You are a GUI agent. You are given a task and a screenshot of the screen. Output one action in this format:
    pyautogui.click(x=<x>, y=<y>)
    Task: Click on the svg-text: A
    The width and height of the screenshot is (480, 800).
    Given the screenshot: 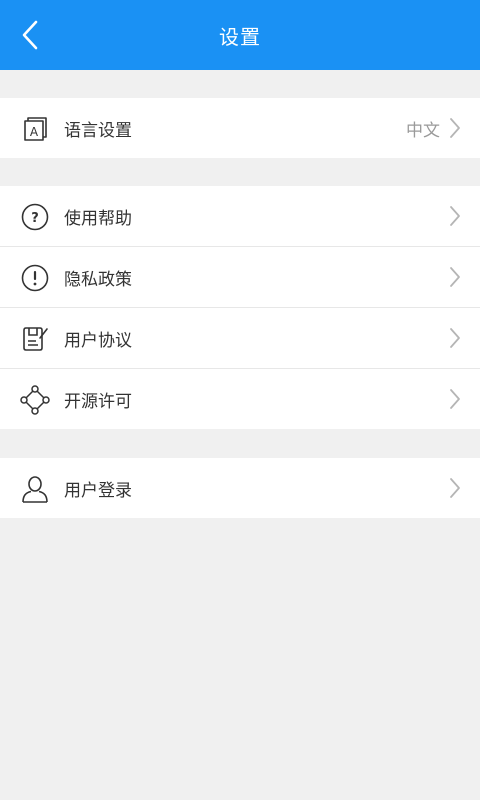 What is the action you would take?
    pyautogui.click(x=34, y=132)
    